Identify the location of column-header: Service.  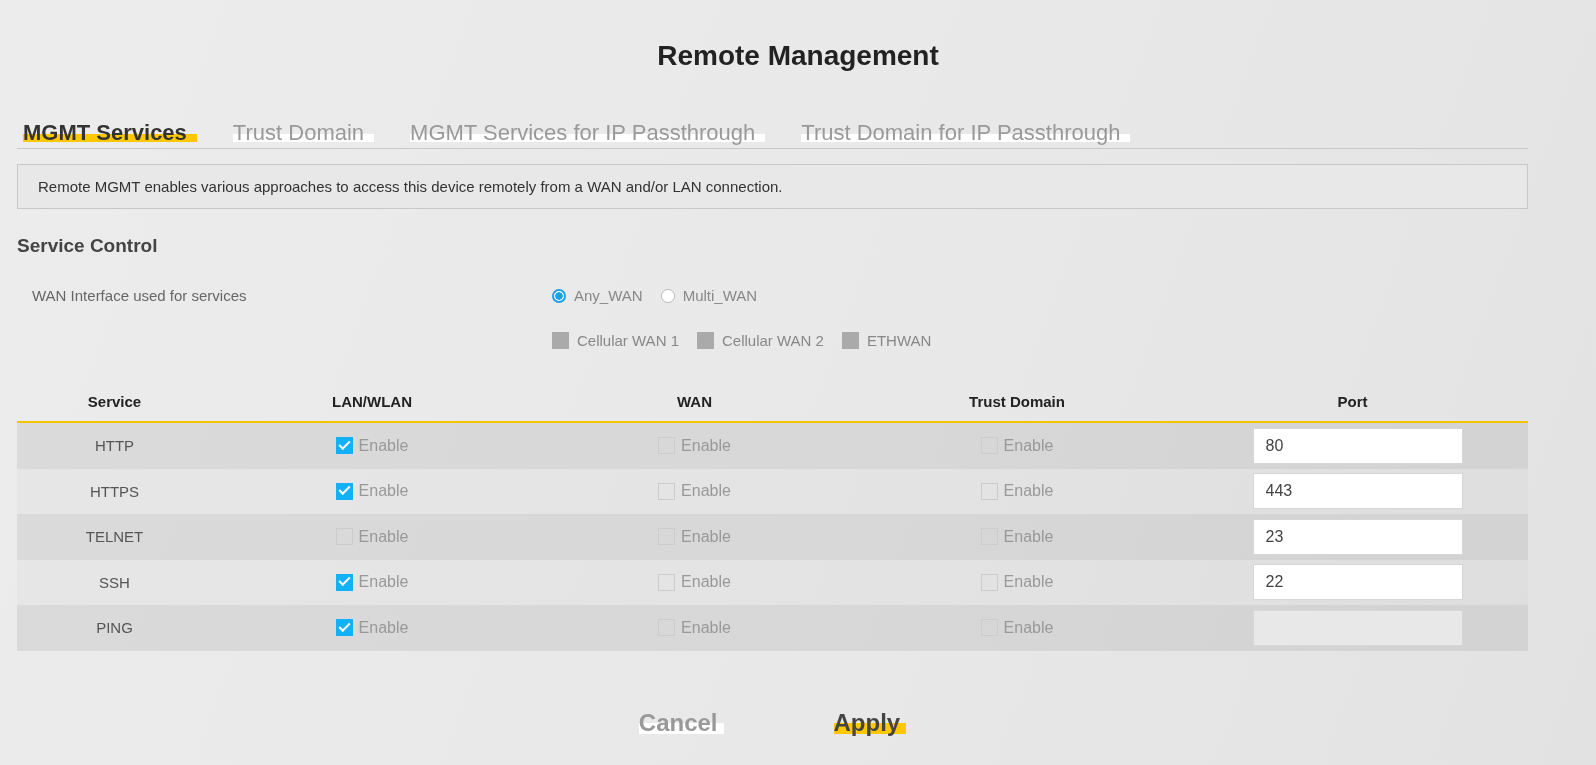
(114, 401).